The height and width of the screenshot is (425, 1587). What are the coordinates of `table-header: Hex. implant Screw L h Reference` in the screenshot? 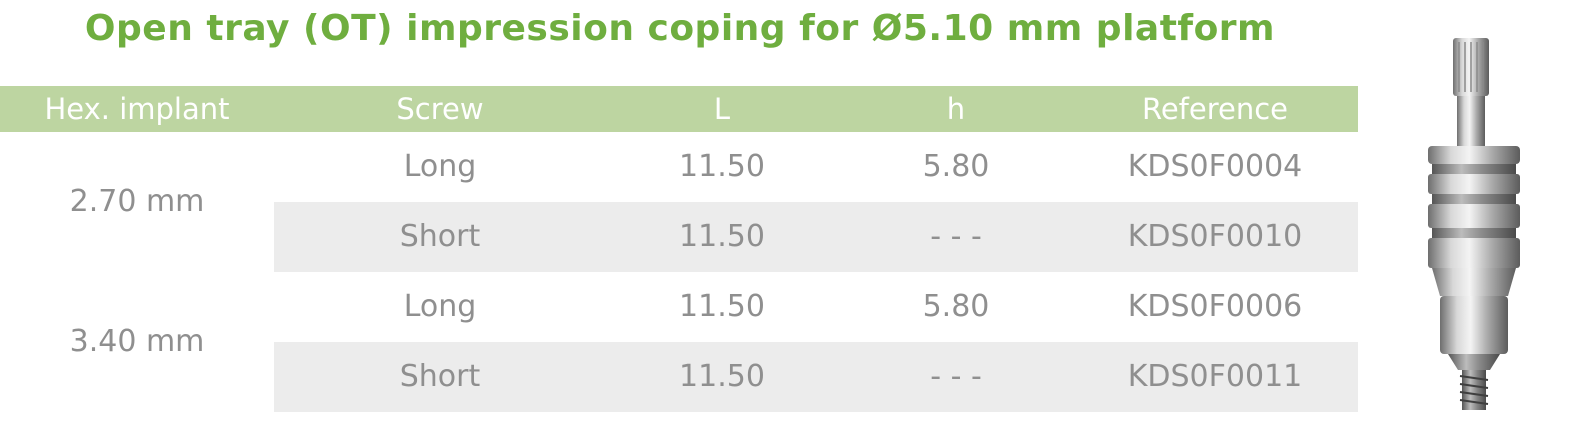 It's located at (679, 109).